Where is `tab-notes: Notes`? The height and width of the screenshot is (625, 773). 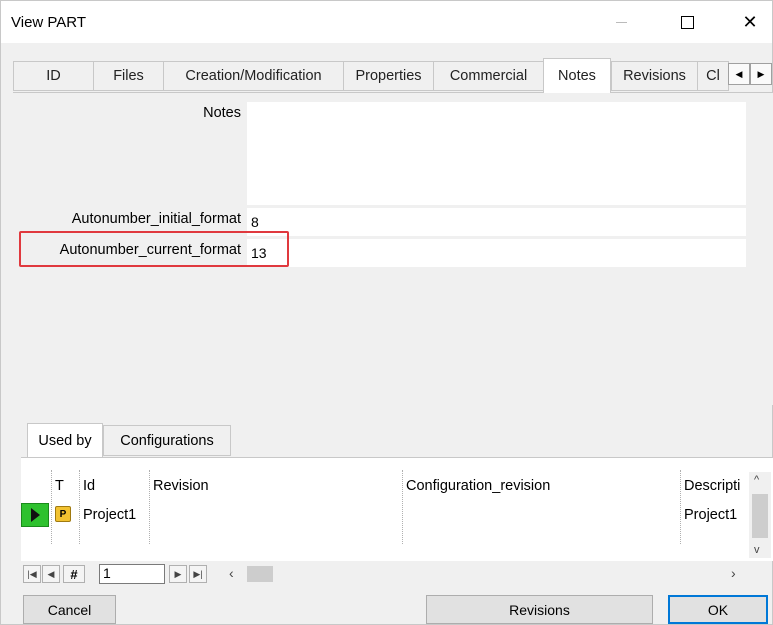 tab-notes: Notes is located at coordinates (577, 75).